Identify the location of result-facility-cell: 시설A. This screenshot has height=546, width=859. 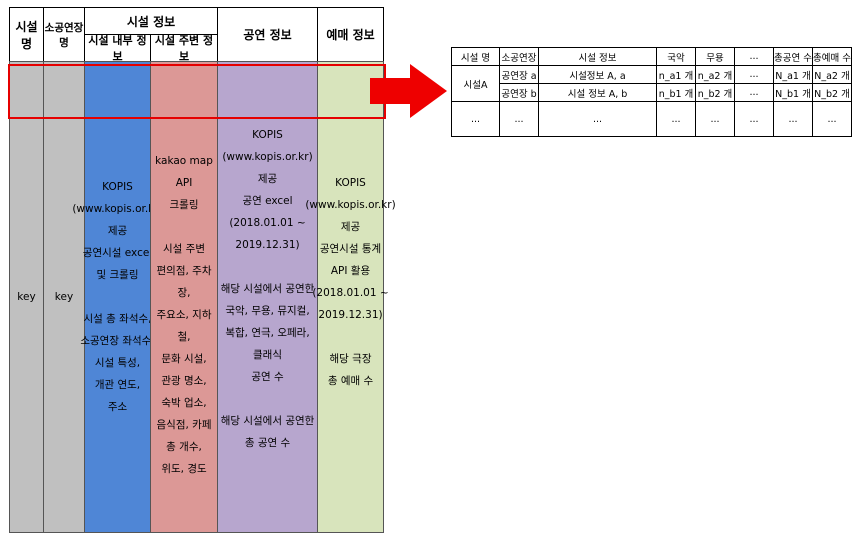
(475, 83).